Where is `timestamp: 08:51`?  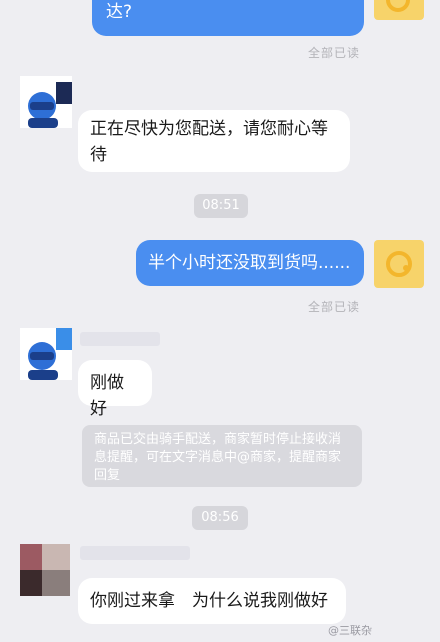
timestamp: 08:51 is located at coordinates (221, 206).